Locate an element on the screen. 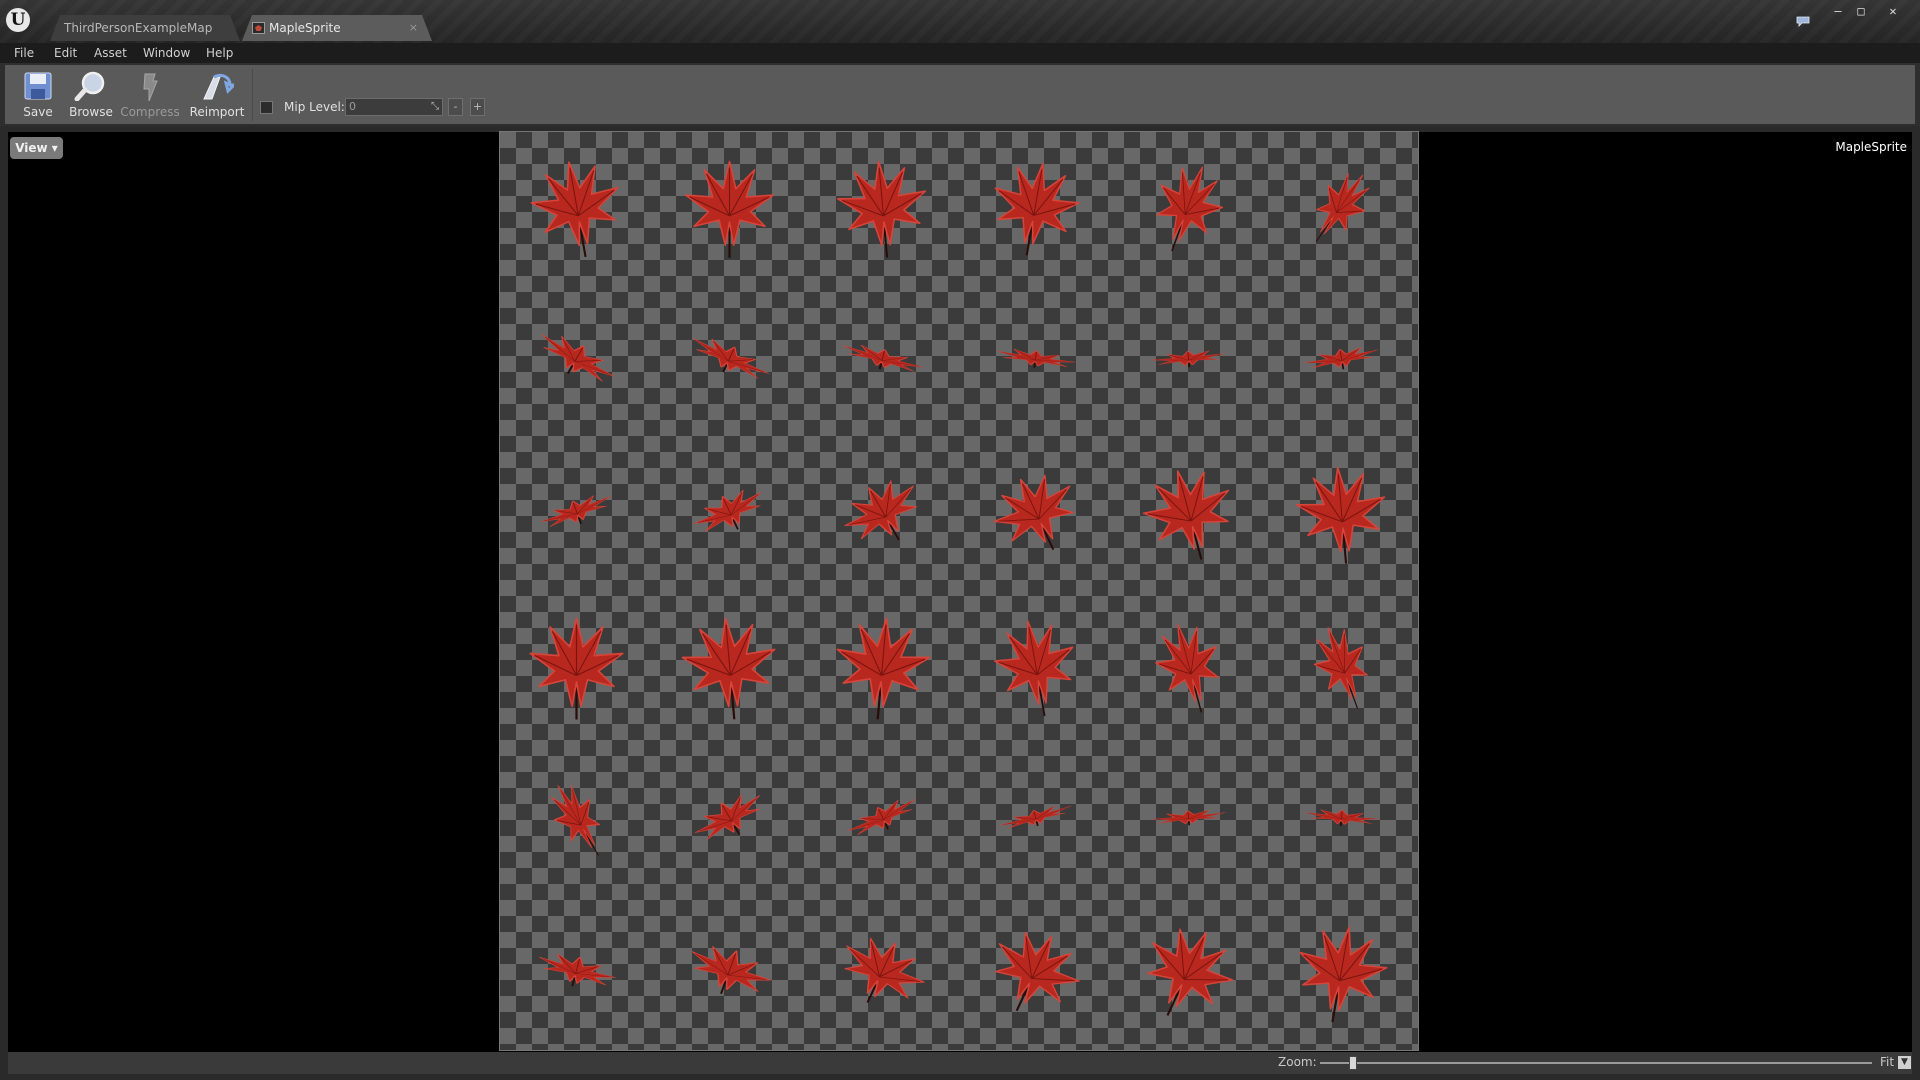  menu-window: Window is located at coordinates (166, 53).